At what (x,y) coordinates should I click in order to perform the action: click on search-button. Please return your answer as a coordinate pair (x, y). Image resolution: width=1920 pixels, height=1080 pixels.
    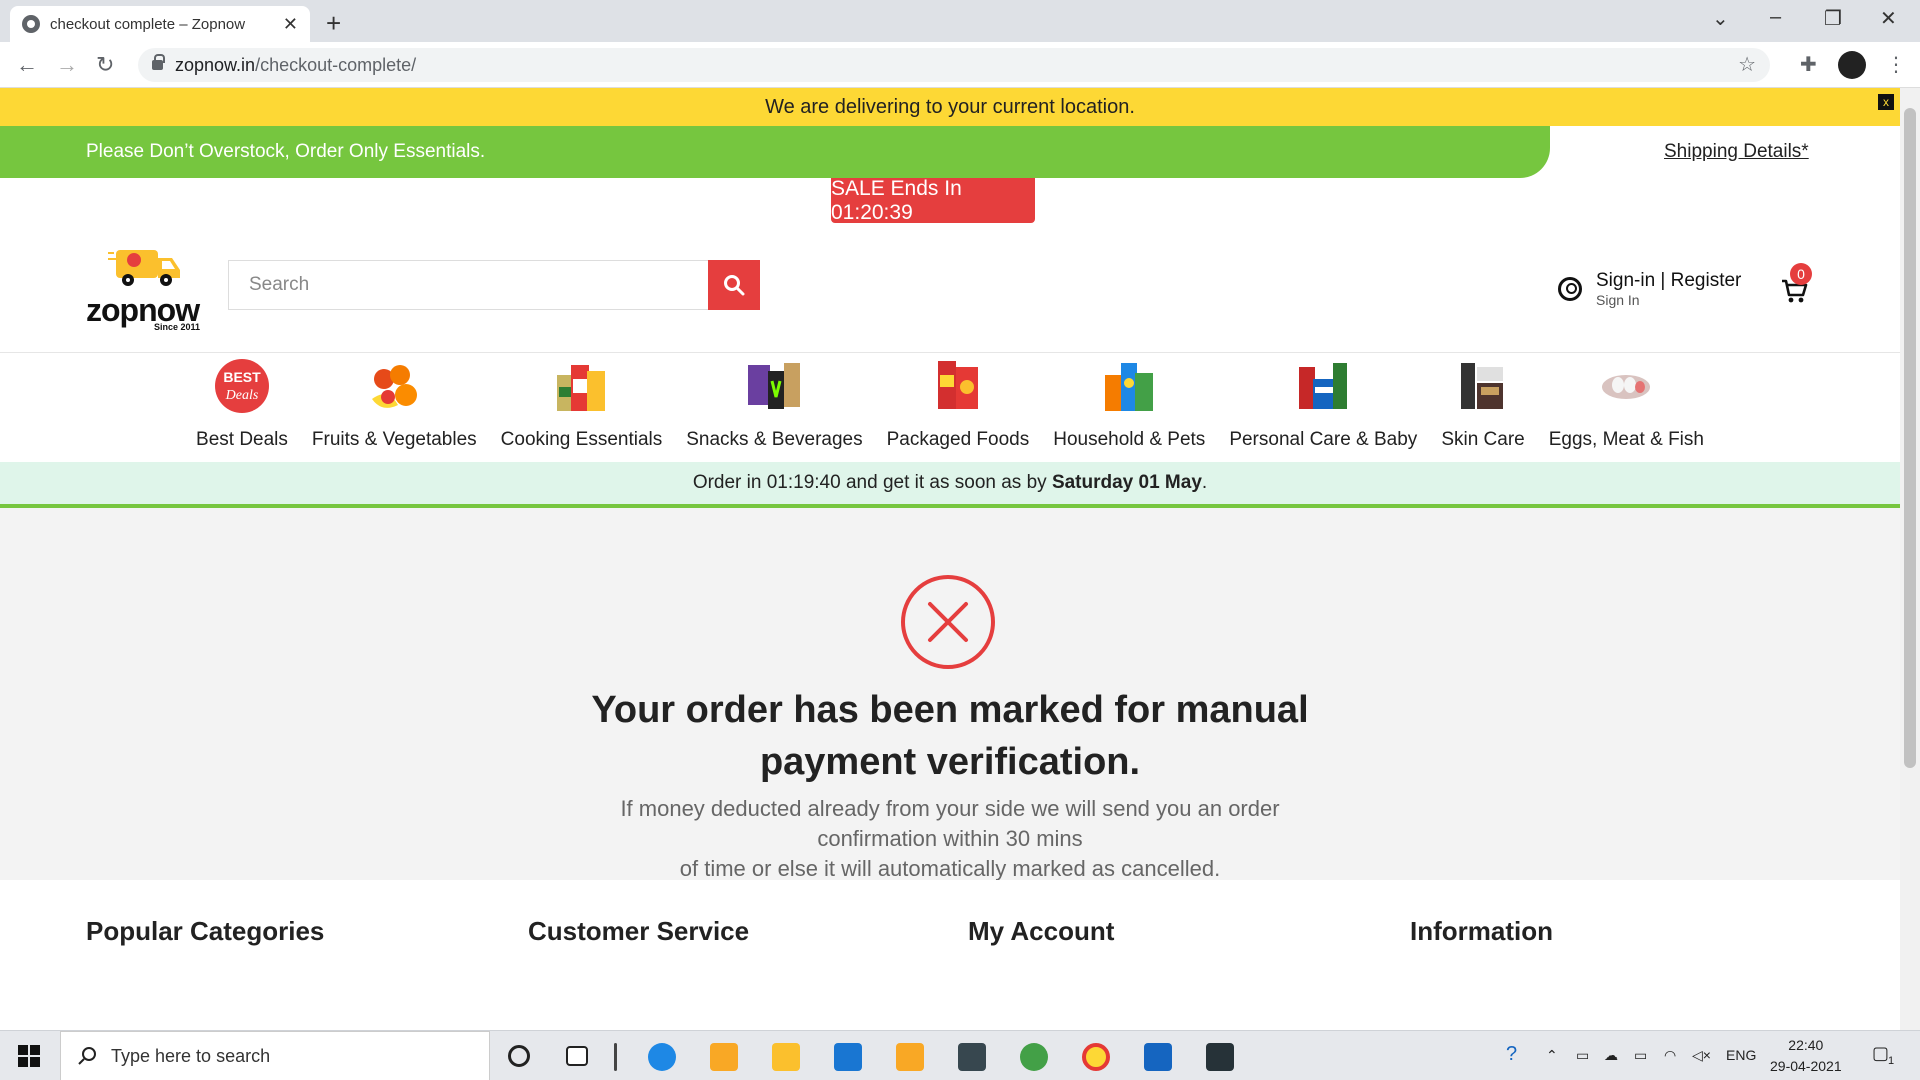
    Looking at the image, I should click on (734, 285).